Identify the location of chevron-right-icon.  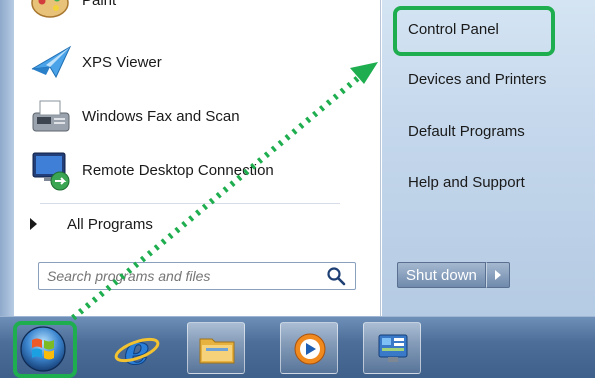
(497, 275).